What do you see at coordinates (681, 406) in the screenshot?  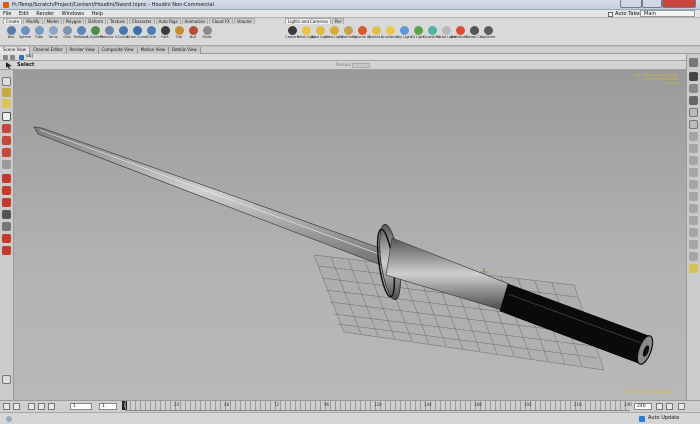 I see `playbar-options-icon` at bounding box center [681, 406].